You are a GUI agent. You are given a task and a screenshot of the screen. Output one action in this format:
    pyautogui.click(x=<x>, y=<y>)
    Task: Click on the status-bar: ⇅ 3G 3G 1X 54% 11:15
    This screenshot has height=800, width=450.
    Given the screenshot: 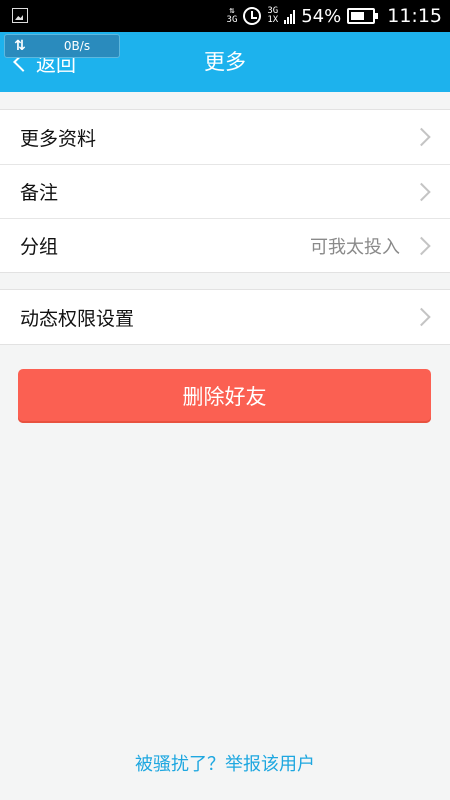 What is the action you would take?
    pyautogui.click(x=225, y=16)
    